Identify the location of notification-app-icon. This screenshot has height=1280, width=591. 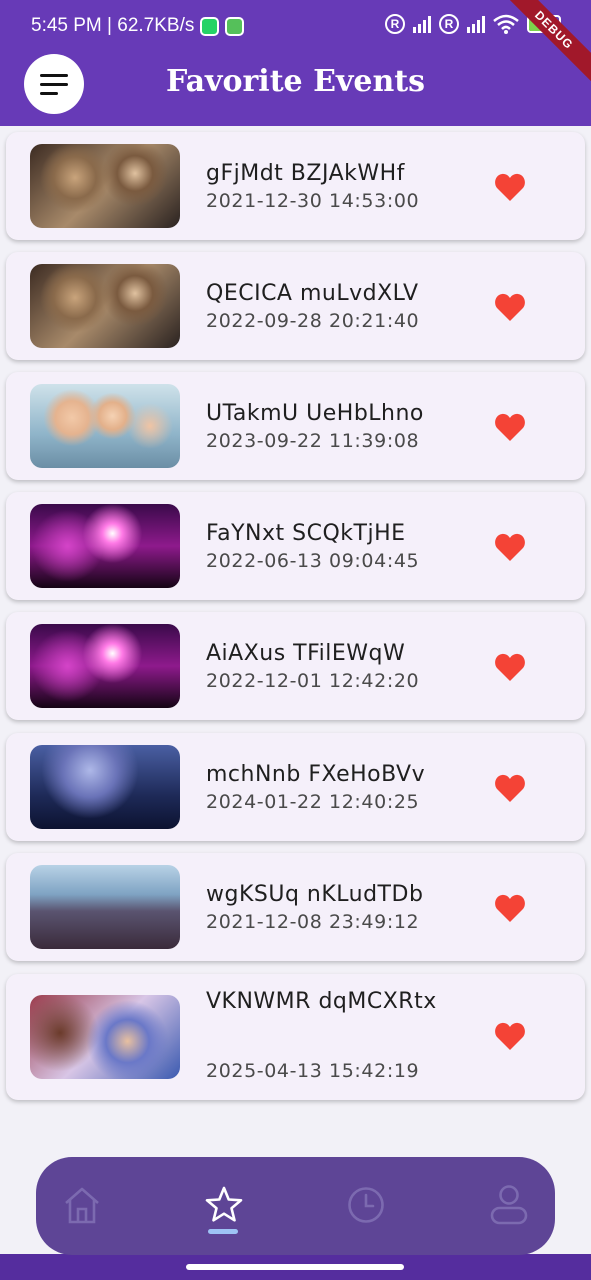
(235, 26).